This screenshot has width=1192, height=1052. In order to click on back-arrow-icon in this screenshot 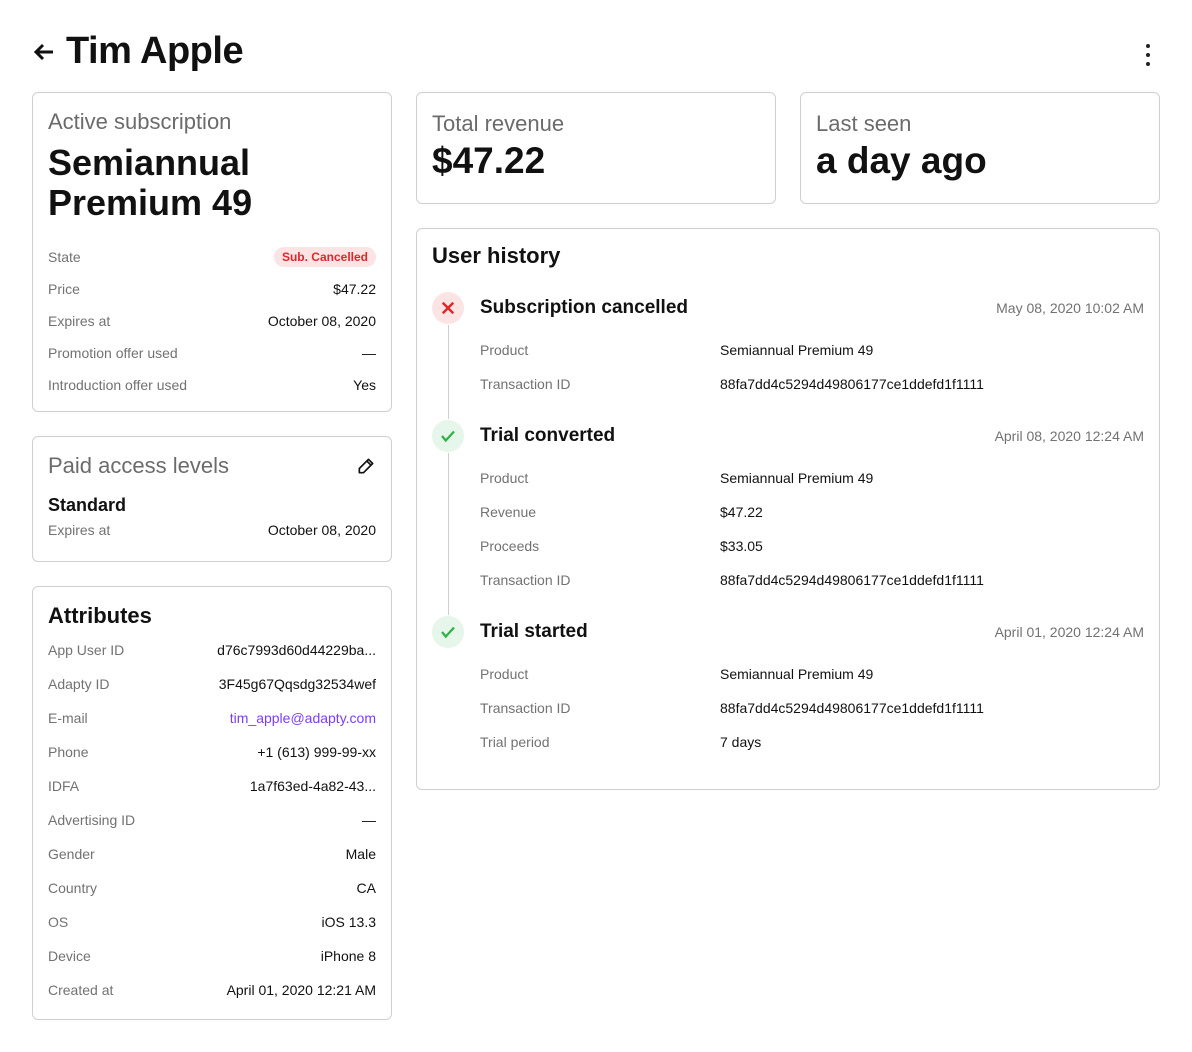, I will do `click(44, 52)`.